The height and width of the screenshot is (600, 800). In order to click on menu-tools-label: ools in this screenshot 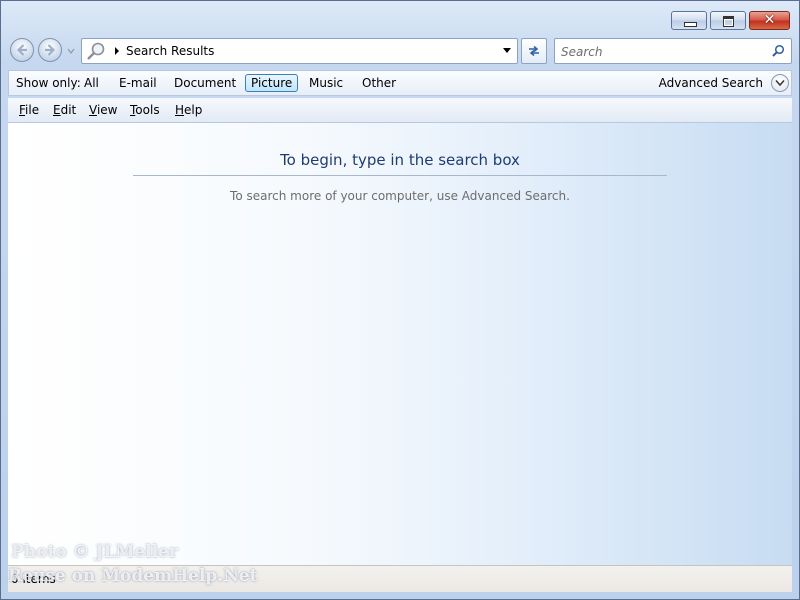, I will do `click(147, 110)`.